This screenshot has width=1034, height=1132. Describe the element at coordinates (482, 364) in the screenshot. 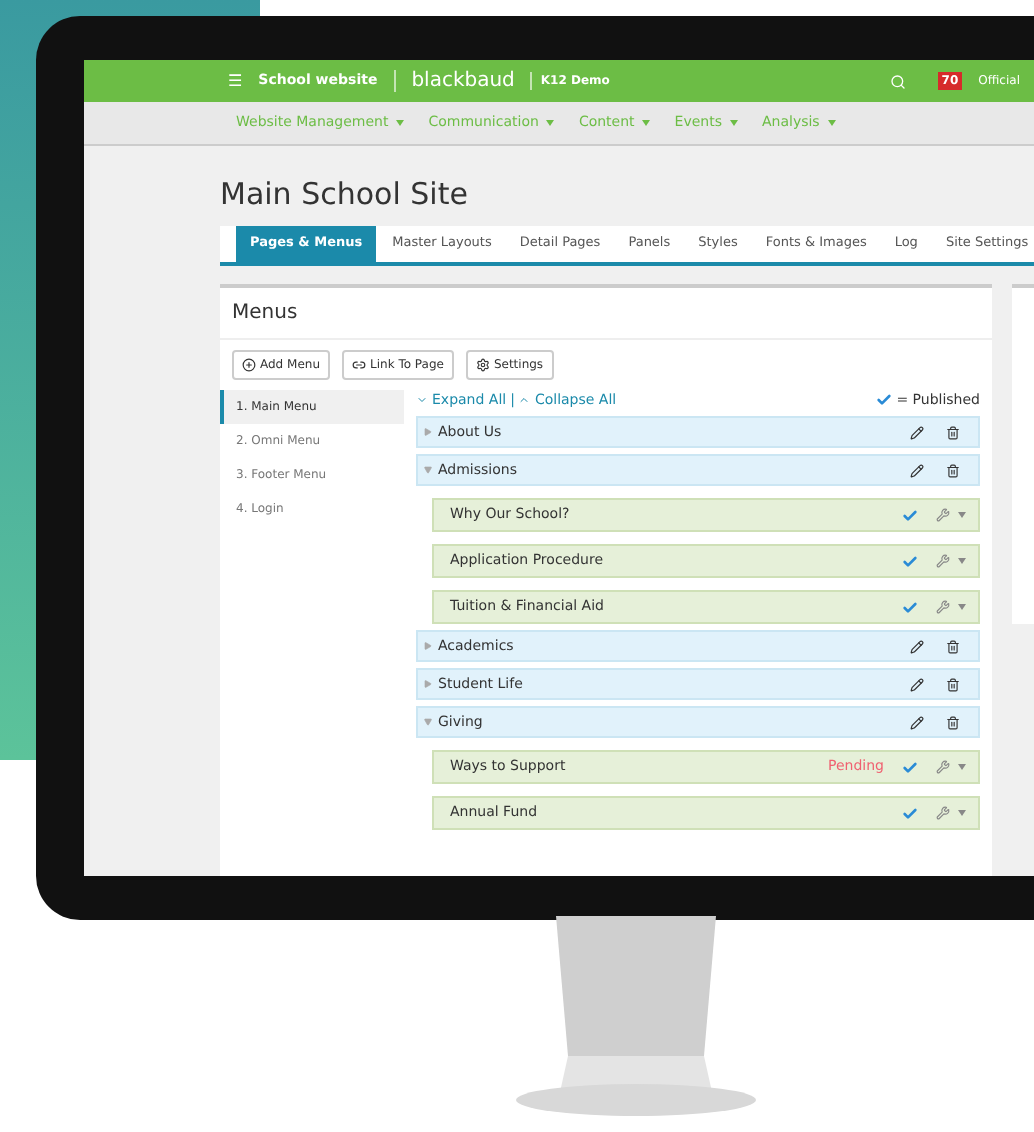

I see `settings-icon` at that location.